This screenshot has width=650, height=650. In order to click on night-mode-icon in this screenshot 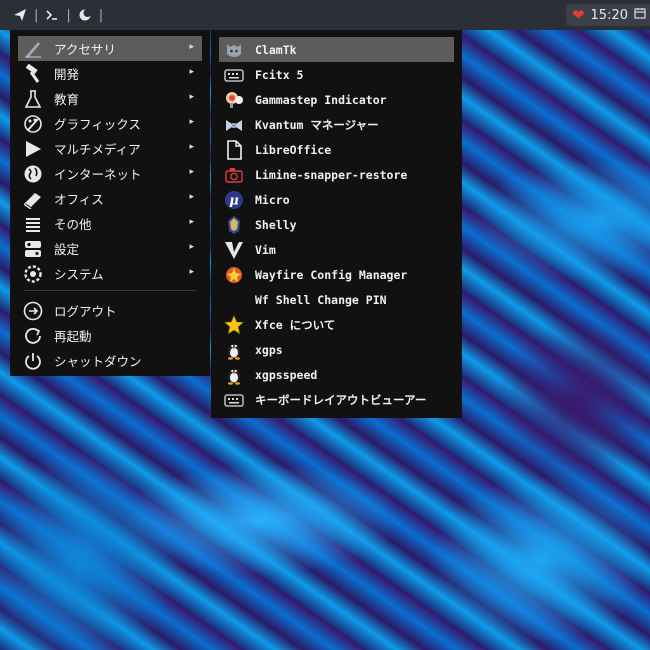, I will do `click(85, 15)`.